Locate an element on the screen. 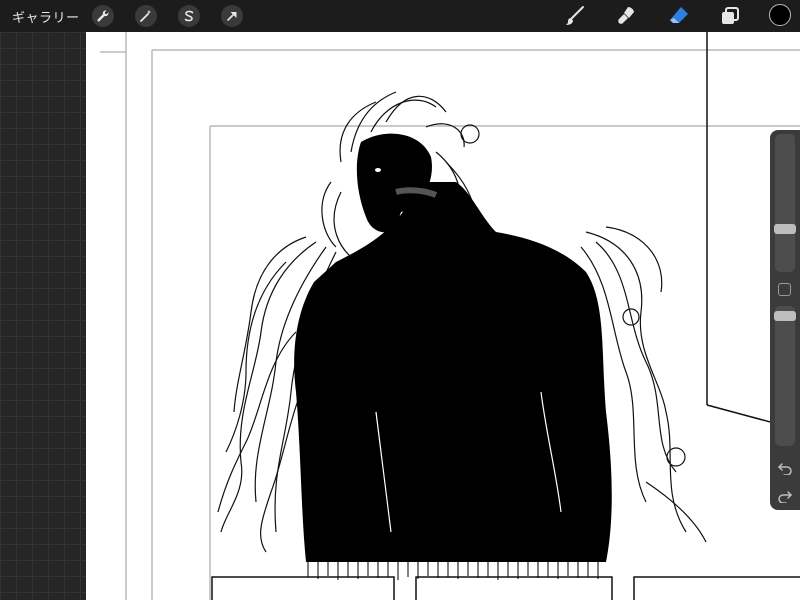  top-toolbar: ギャラリー is located at coordinates (400, 16).